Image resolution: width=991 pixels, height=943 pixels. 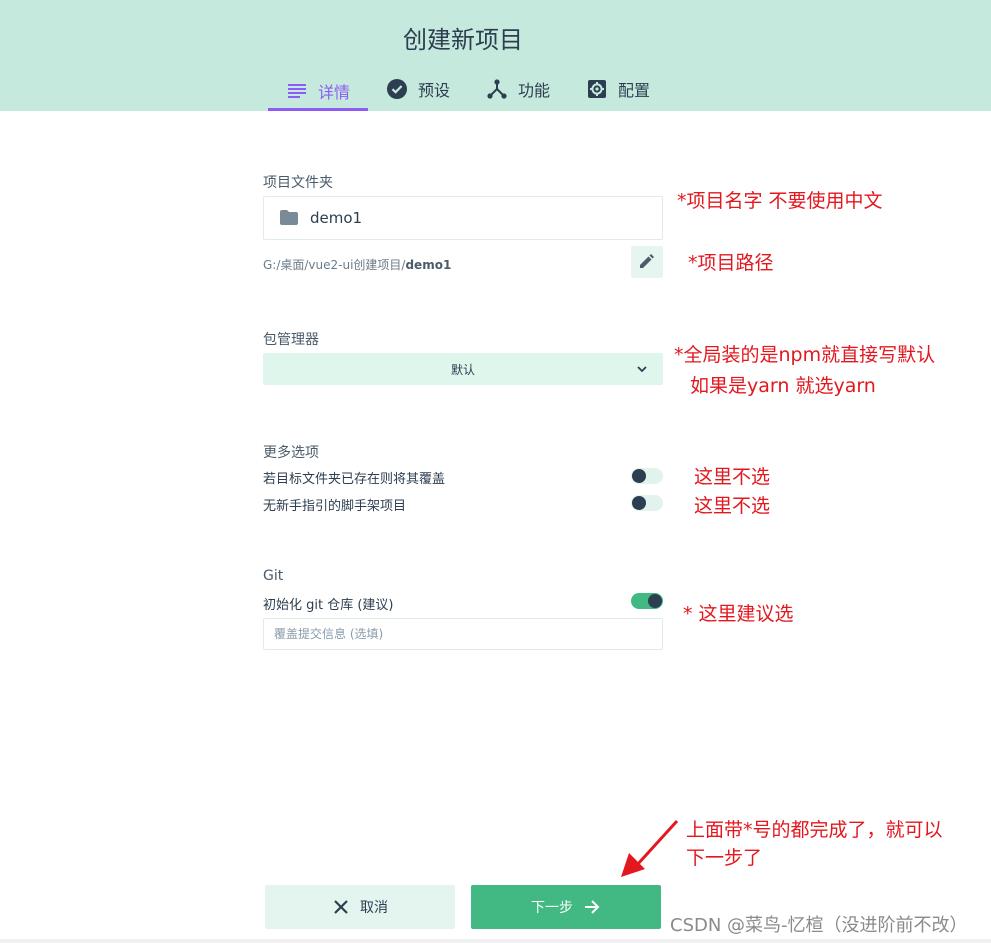 I want to click on commit-message-input, so click(x=463, y=634).